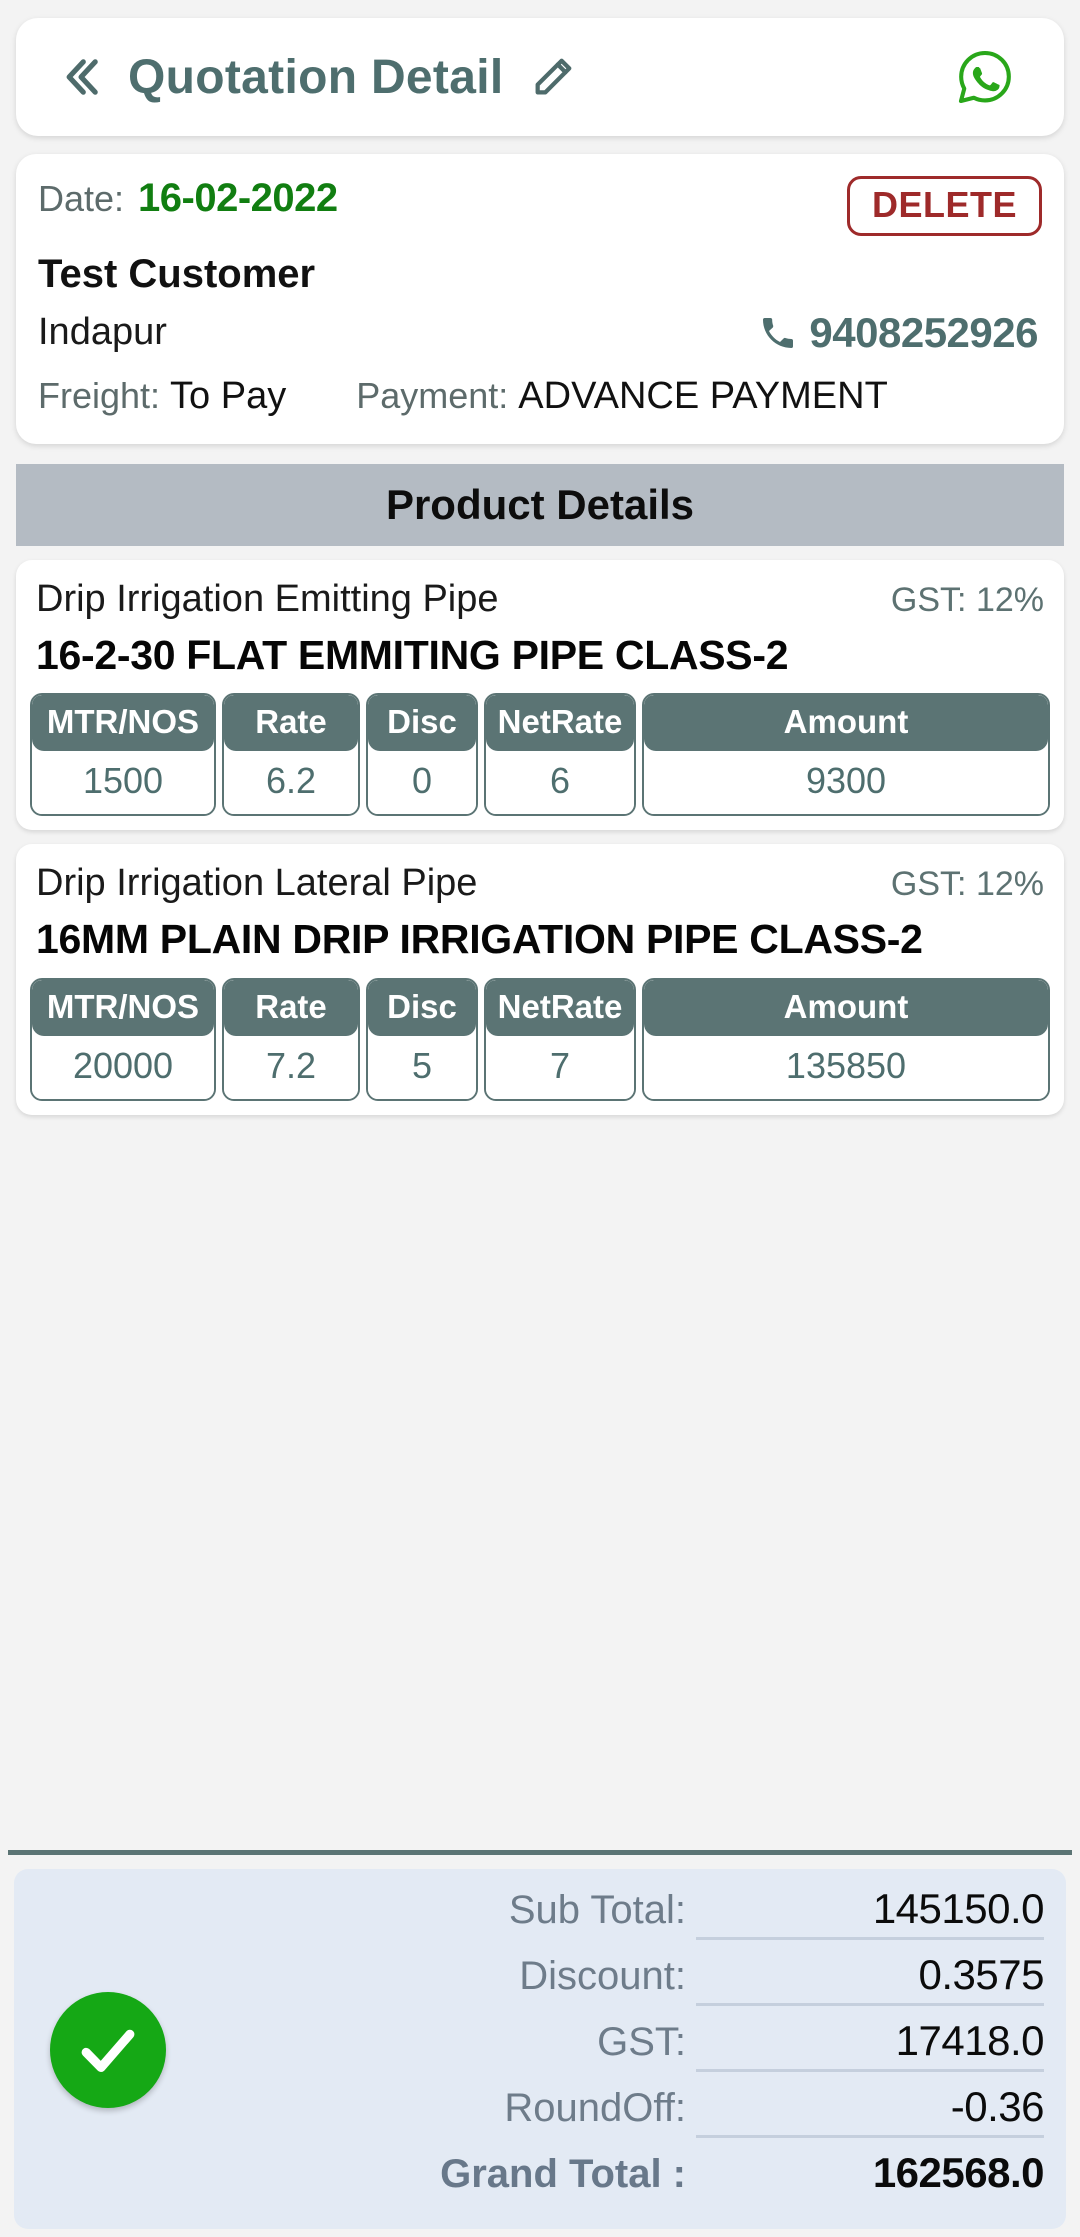  What do you see at coordinates (540, 333) in the screenshot?
I see `customer-contact-row: Indapur 9408252926` at bounding box center [540, 333].